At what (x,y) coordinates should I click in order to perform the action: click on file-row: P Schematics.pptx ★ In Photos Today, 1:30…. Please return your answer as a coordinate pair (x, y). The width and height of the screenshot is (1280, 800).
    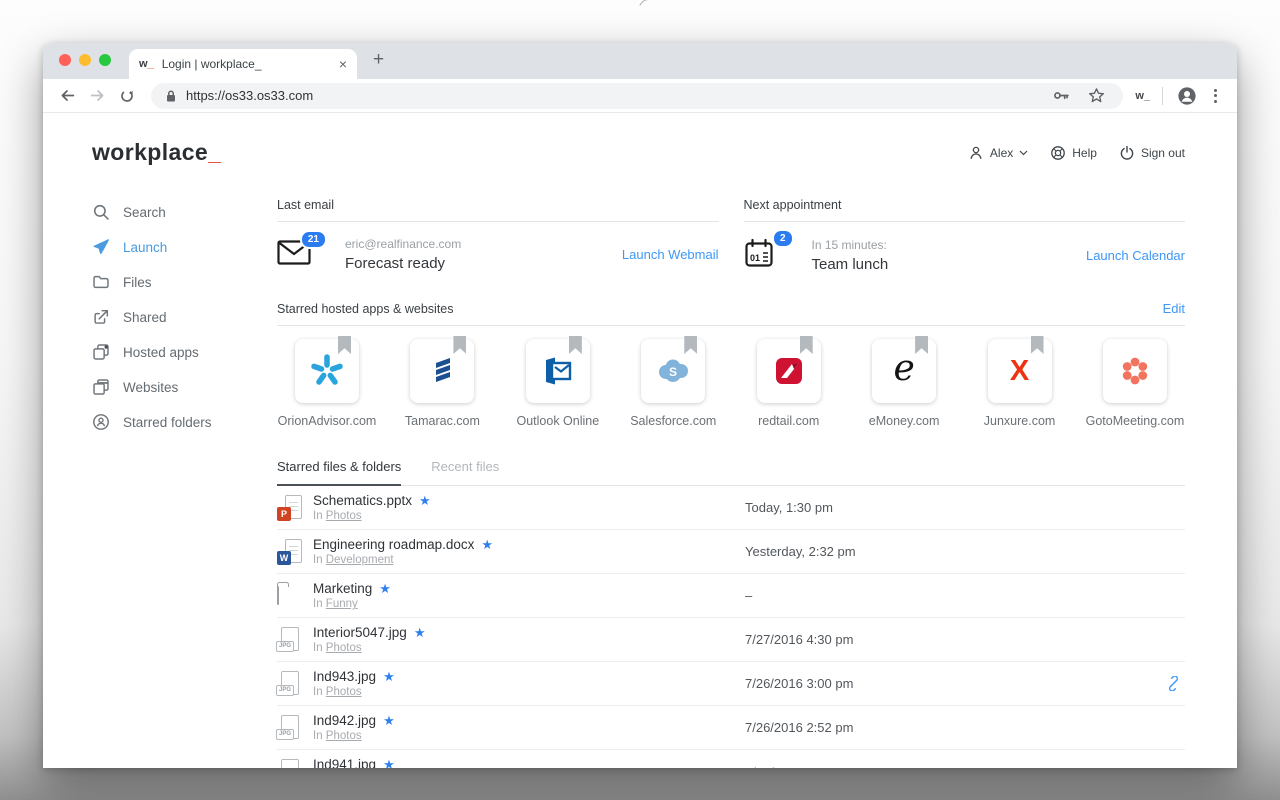
    Looking at the image, I should click on (731, 508).